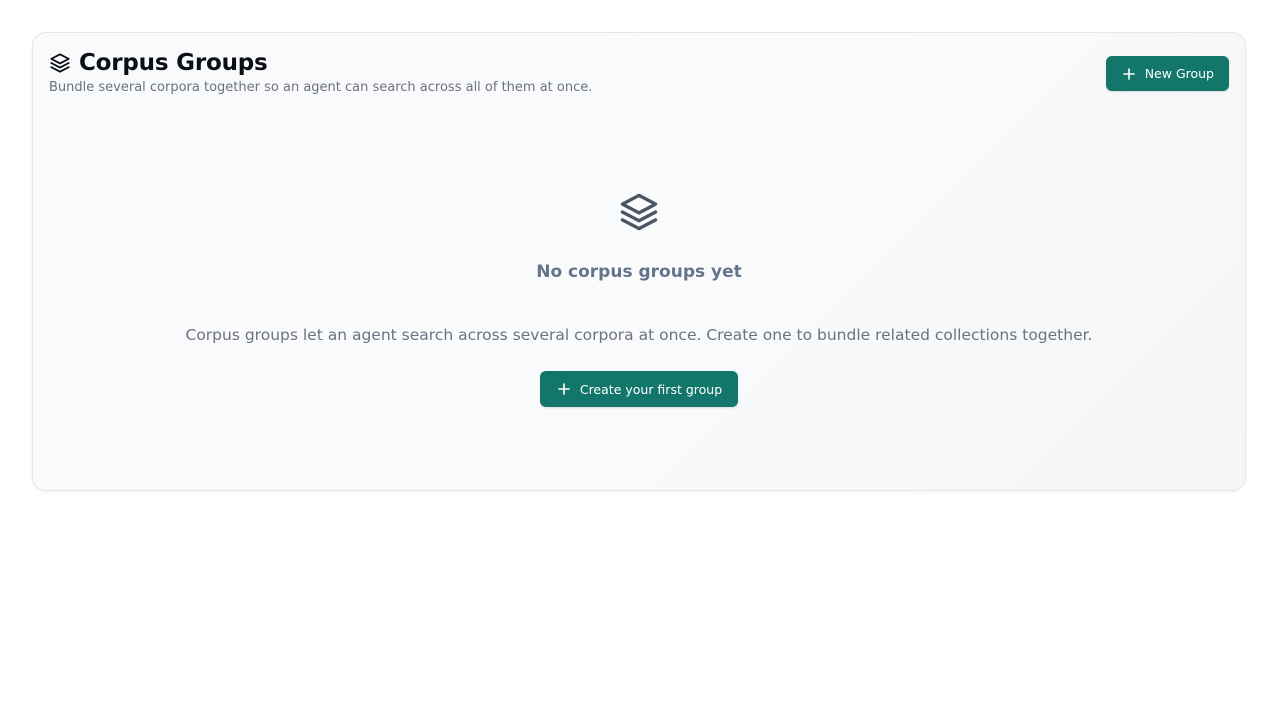 The width and height of the screenshot is (1280, 720). I want to click on new-group-label: New Group, so click(1179, 73).